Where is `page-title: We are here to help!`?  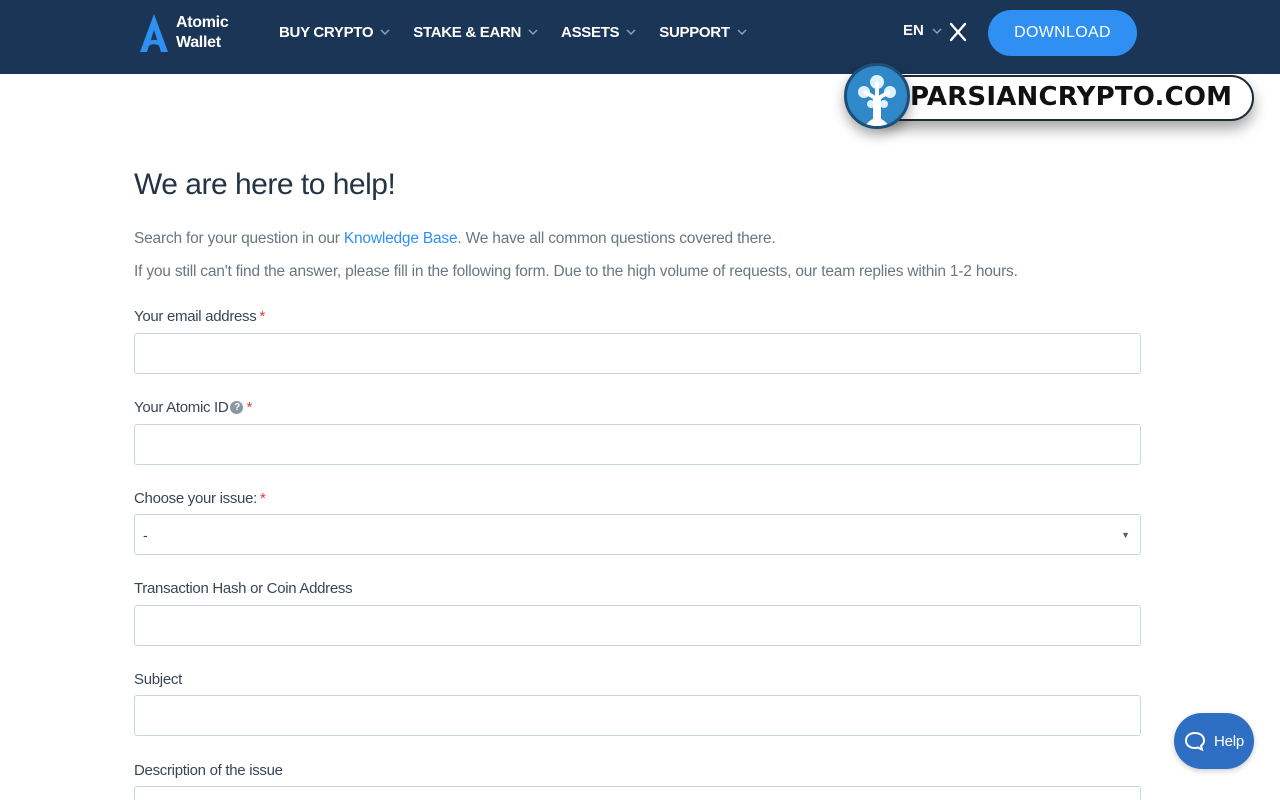 page-title: We are here to help! is located at coordinates (265, 184).